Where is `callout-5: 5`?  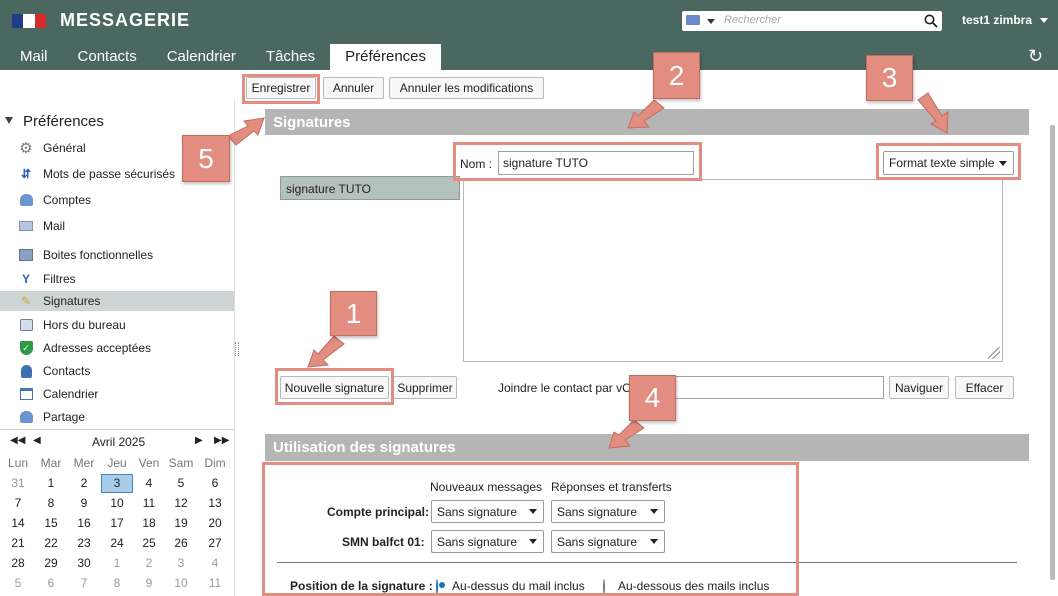 callout-5: 5 is located at coordinates (206, 158).